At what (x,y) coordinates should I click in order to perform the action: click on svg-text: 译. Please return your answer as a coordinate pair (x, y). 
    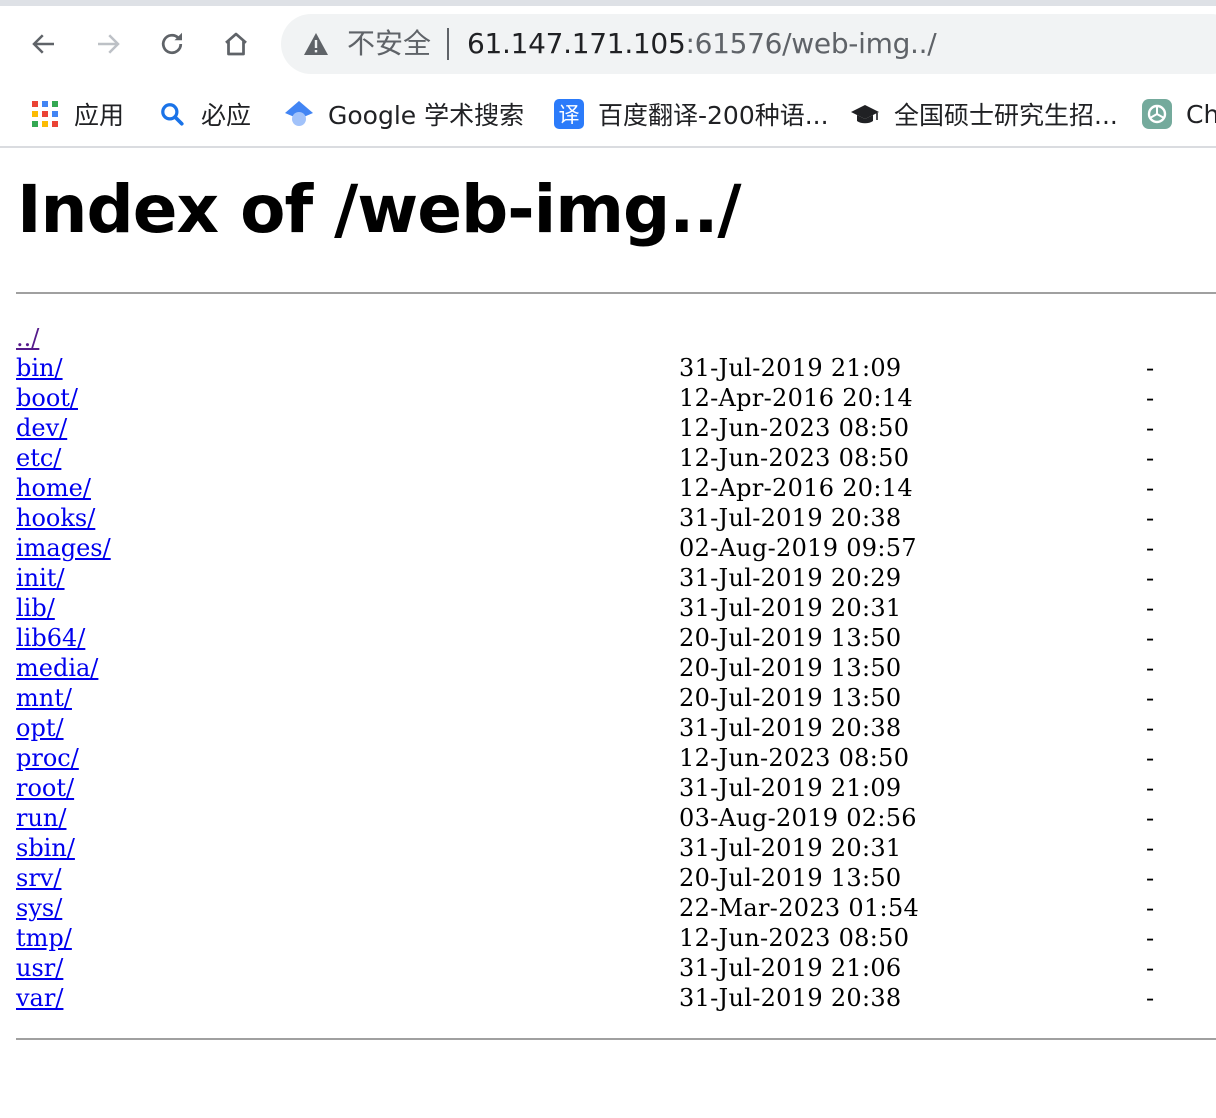
    Looking at the image, I should click on (569, 115).